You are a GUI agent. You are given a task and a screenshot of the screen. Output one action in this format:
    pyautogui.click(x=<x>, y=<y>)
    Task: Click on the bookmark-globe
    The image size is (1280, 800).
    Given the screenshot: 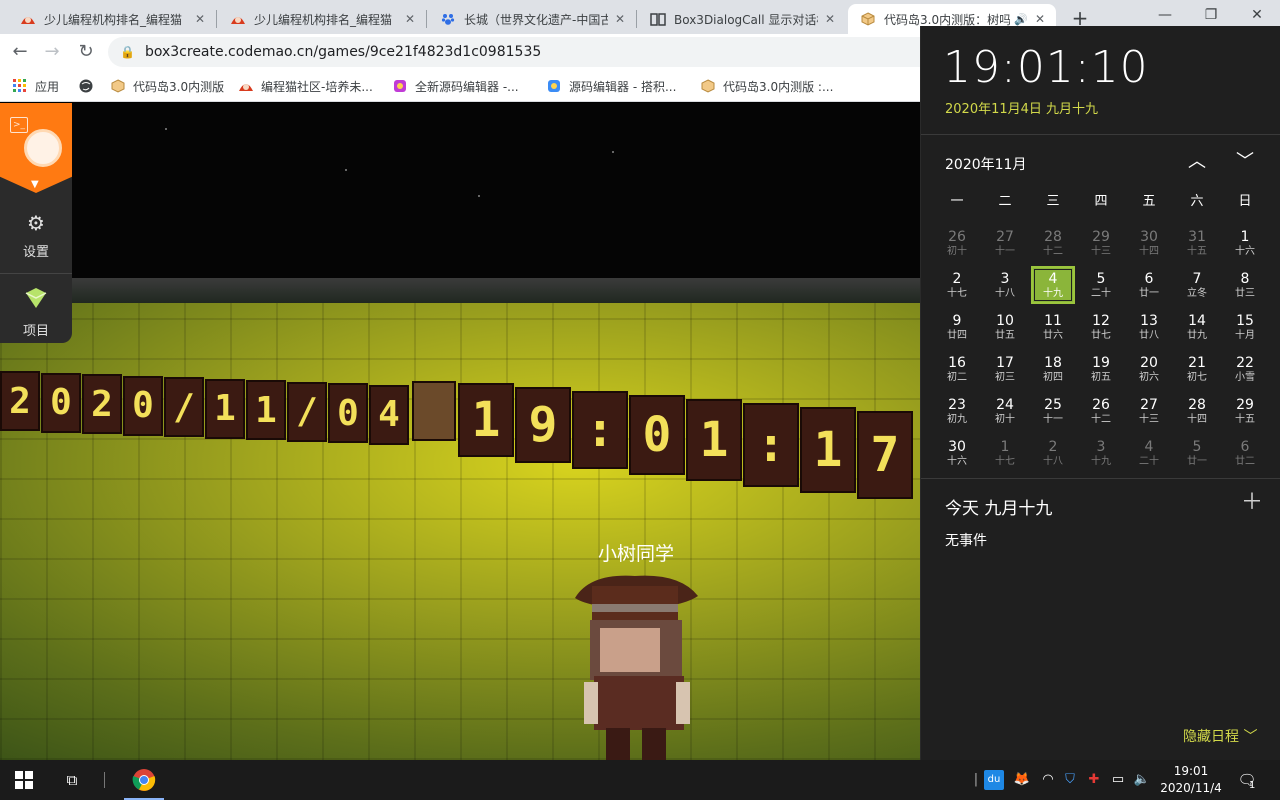 What is the action you would take?
    pyautogui.click(x=89, y=86)
    